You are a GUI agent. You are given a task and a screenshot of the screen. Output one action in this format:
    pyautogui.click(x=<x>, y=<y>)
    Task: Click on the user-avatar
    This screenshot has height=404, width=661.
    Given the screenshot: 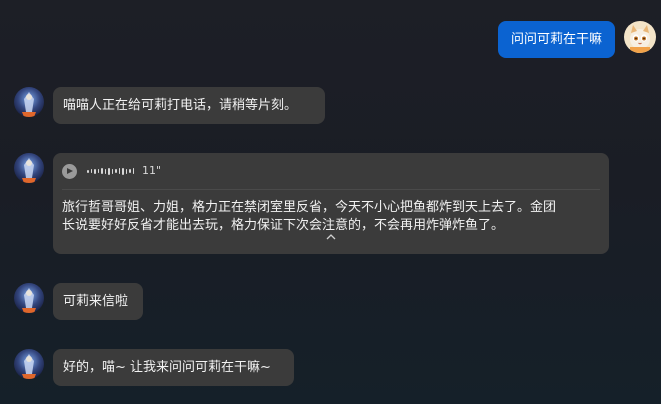 What is the action you would take?
    pyautogui.click(x=640, y=37)
    